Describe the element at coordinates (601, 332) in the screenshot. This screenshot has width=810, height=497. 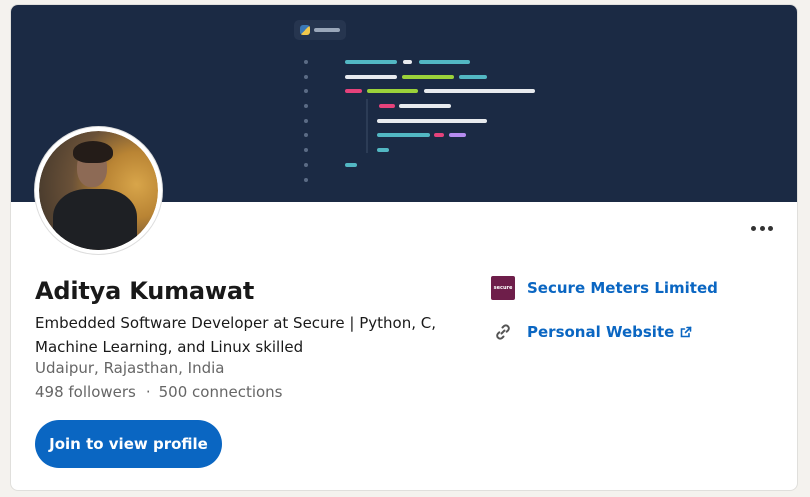
I see `personal-website-label: Personal Website` at that location.